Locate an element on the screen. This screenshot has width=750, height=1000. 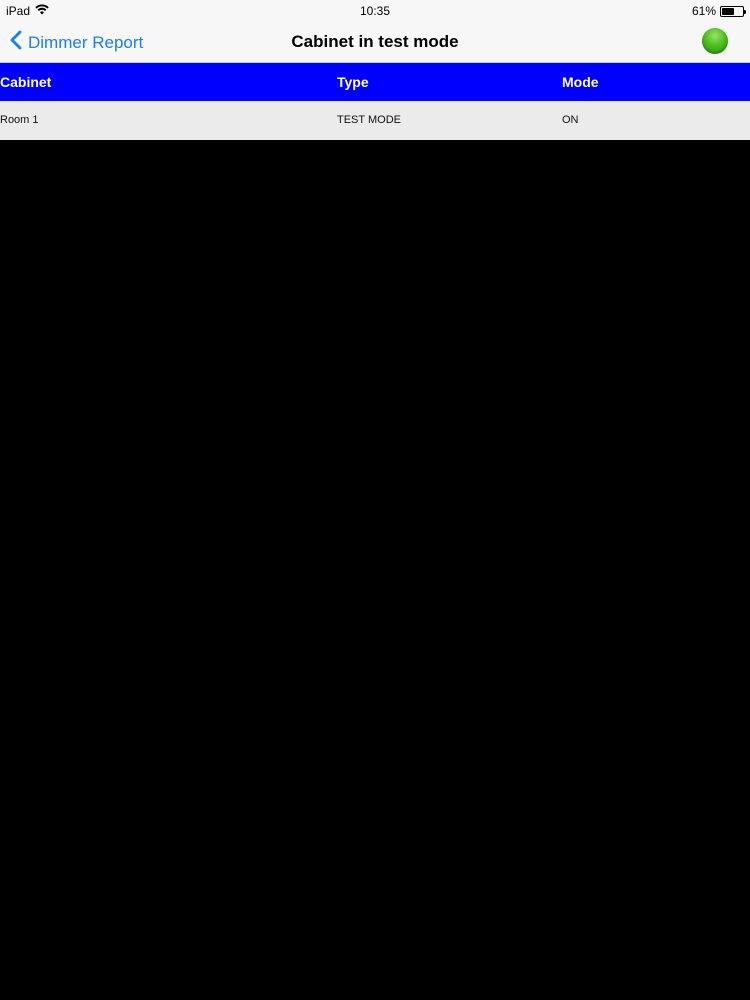
cell-mode: ON is located at coordinates (570, 120).